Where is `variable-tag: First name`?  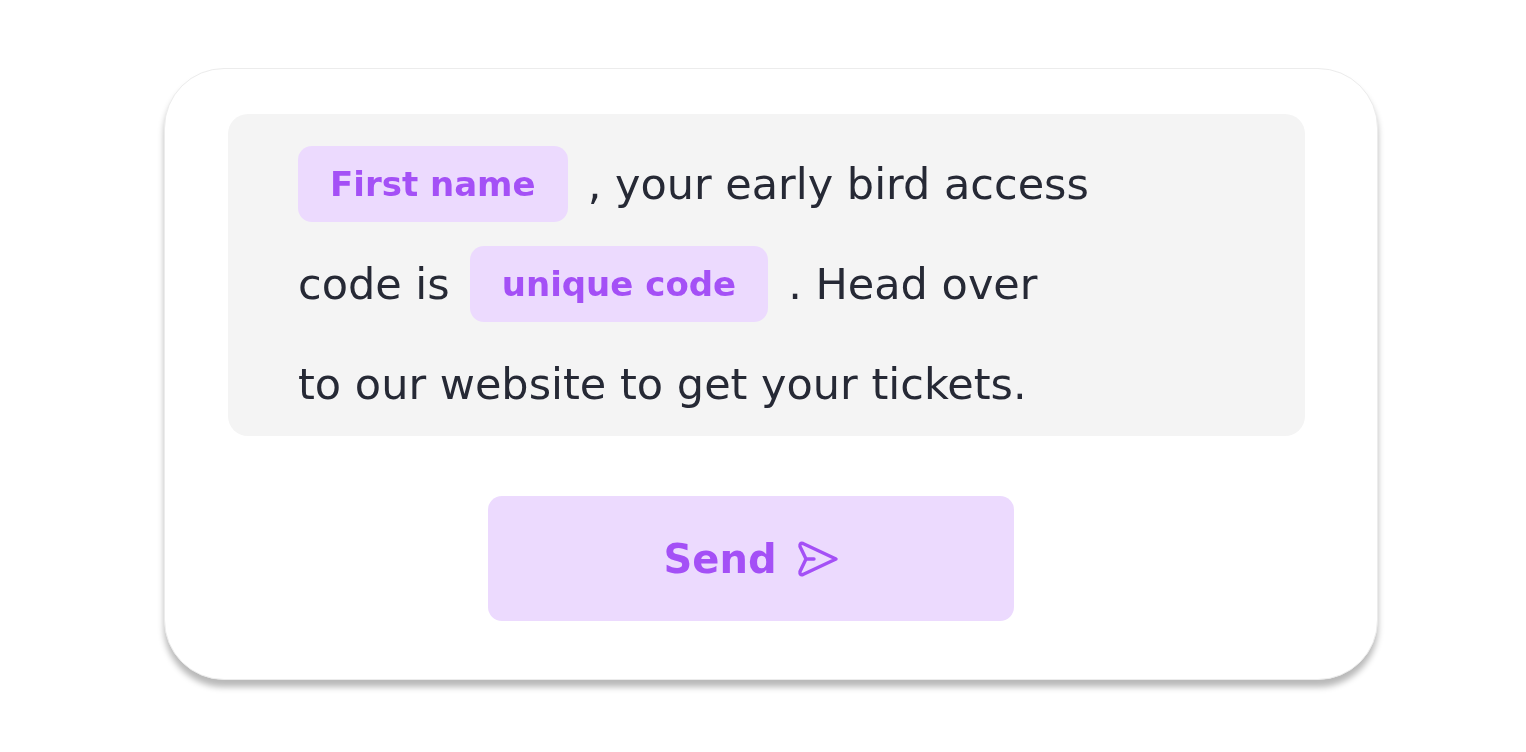 variable-tag: First name is located at coordinates (433, 184).